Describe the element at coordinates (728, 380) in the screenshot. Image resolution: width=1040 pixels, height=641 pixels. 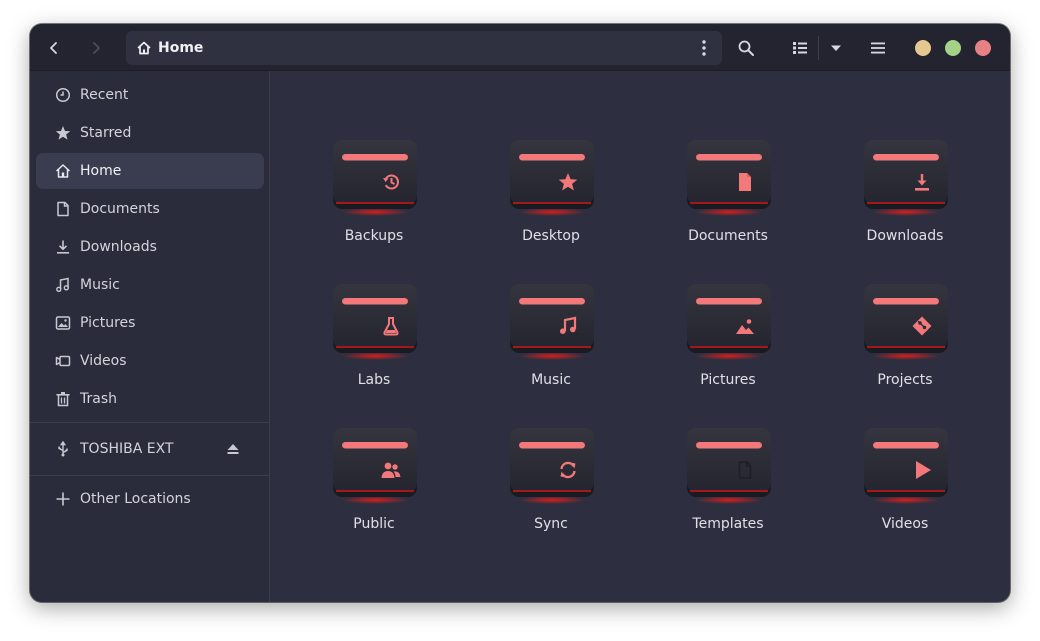
I see `folder-label: Pictures` at that location.